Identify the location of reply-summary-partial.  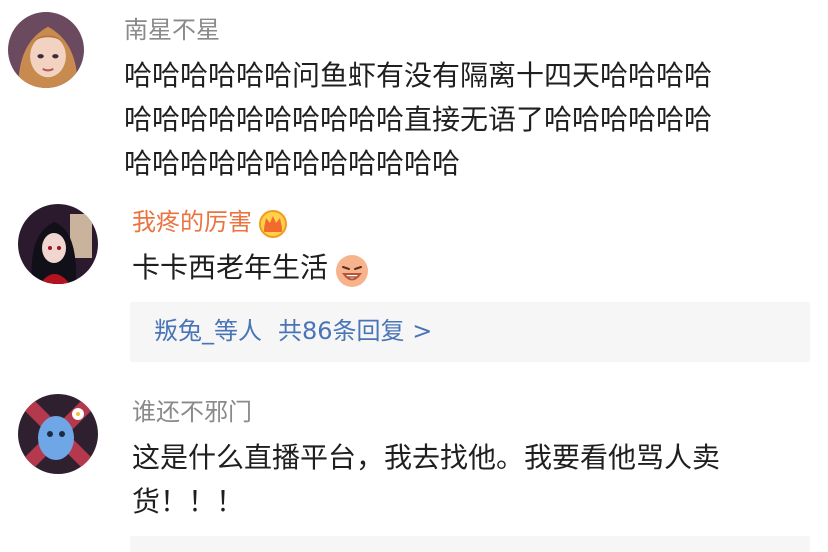
(470, 544).